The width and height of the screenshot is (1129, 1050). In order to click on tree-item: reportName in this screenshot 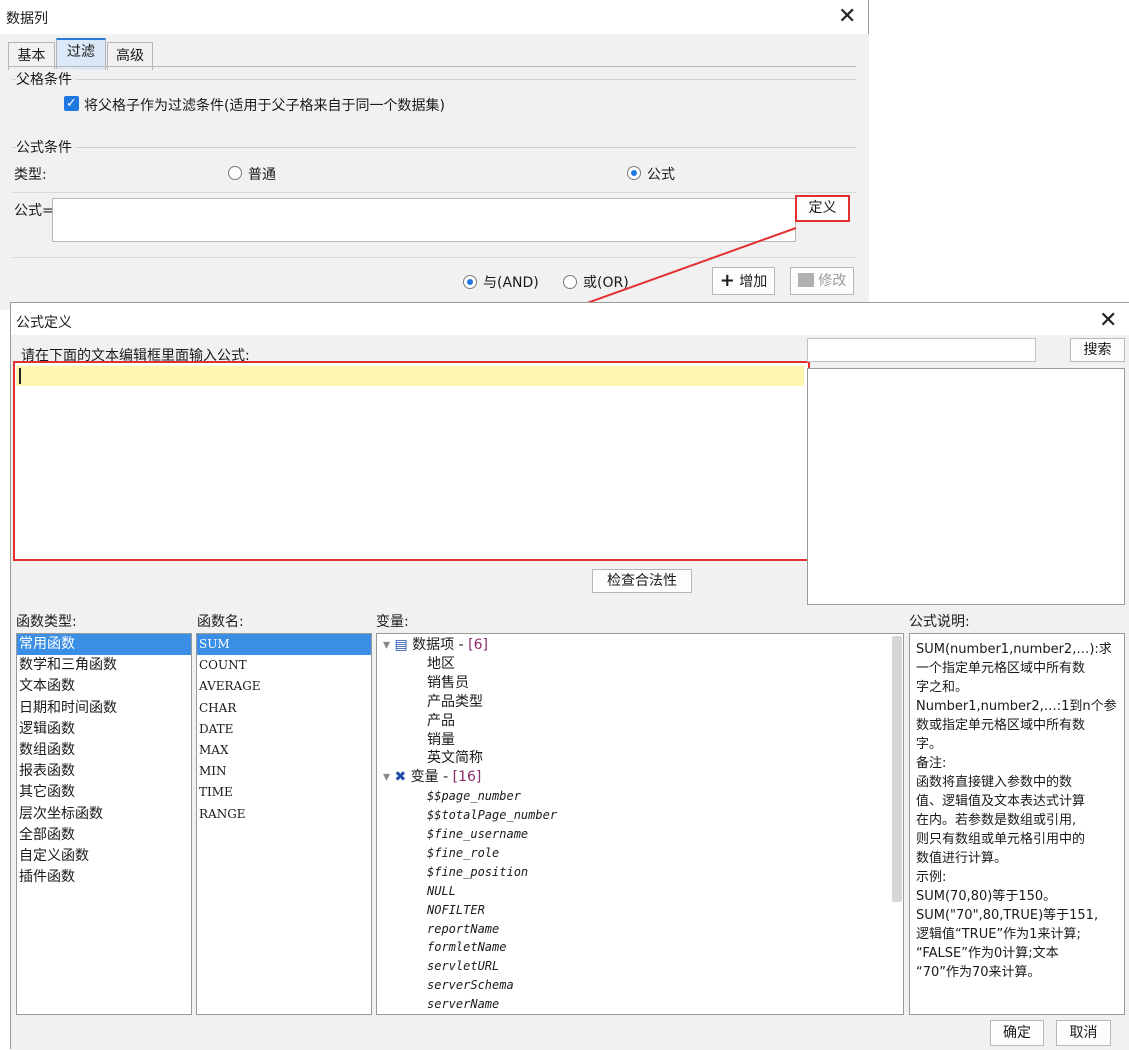, I will do `click(463, 929)`.